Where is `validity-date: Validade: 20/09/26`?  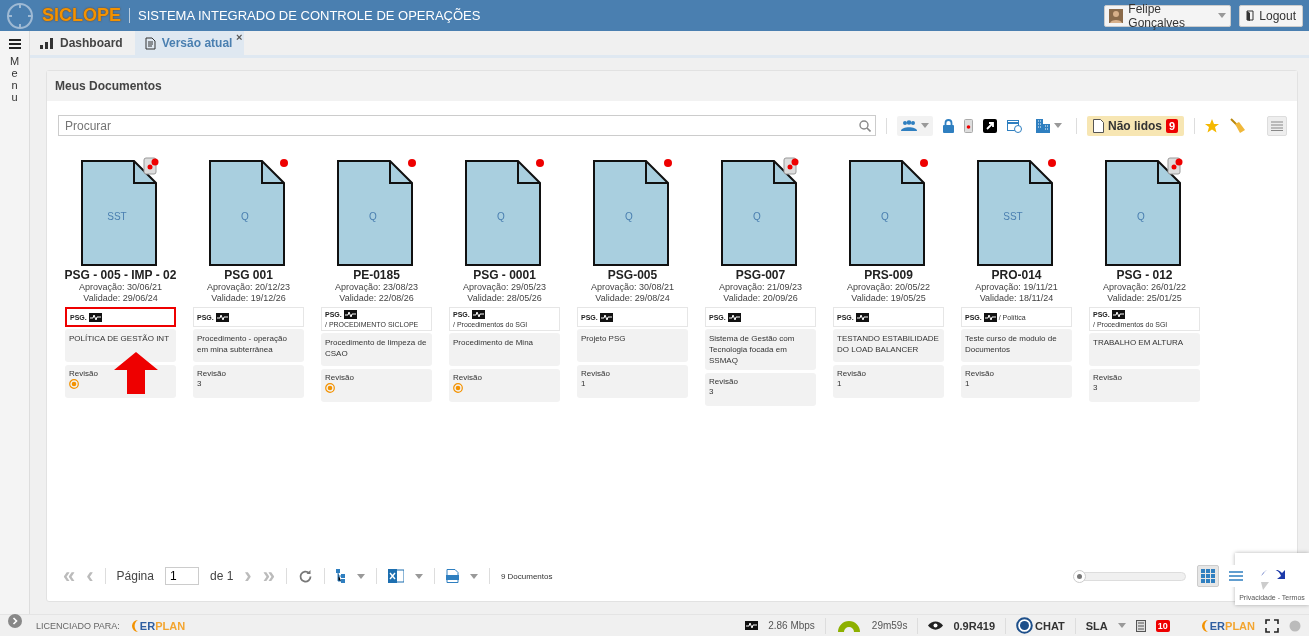
validity-date: Validade: 20/09/26 is located at coordinates (760, 298).